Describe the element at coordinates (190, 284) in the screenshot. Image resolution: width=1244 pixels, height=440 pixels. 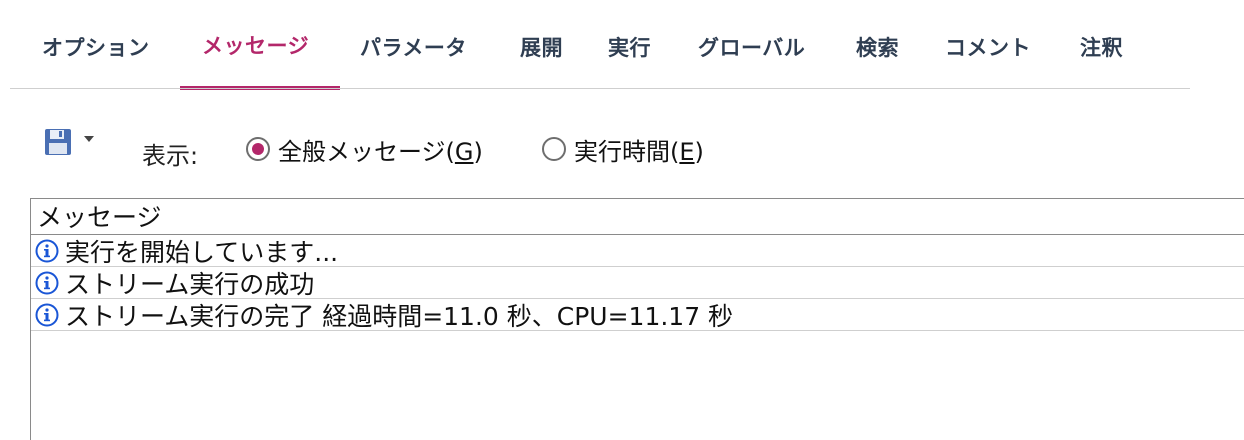
I see `message-text: ストリーム実行の成功` at that location.